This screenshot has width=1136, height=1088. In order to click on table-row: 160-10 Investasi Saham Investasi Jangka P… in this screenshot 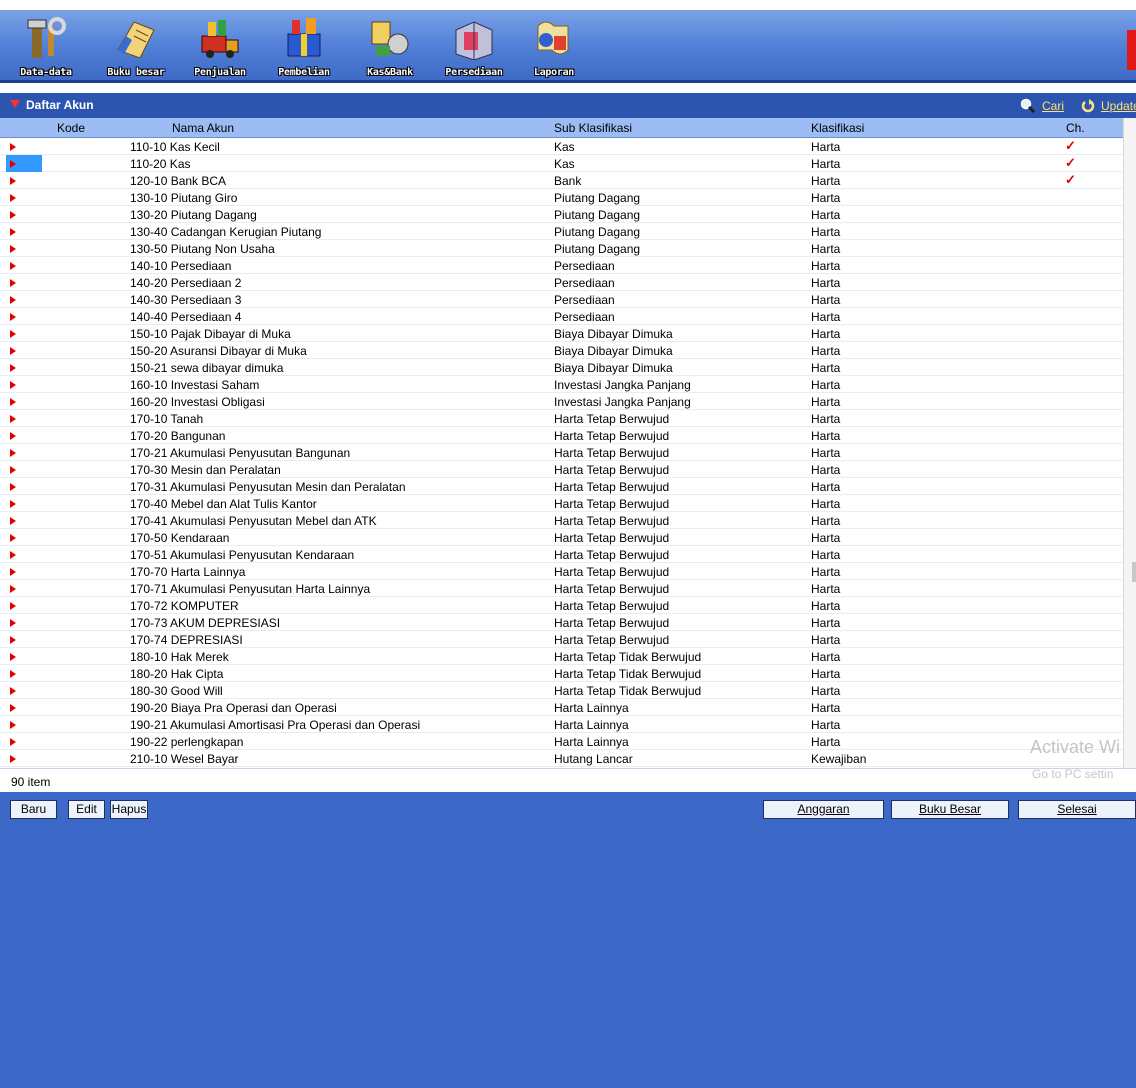, I will do `click(561, 384)`.